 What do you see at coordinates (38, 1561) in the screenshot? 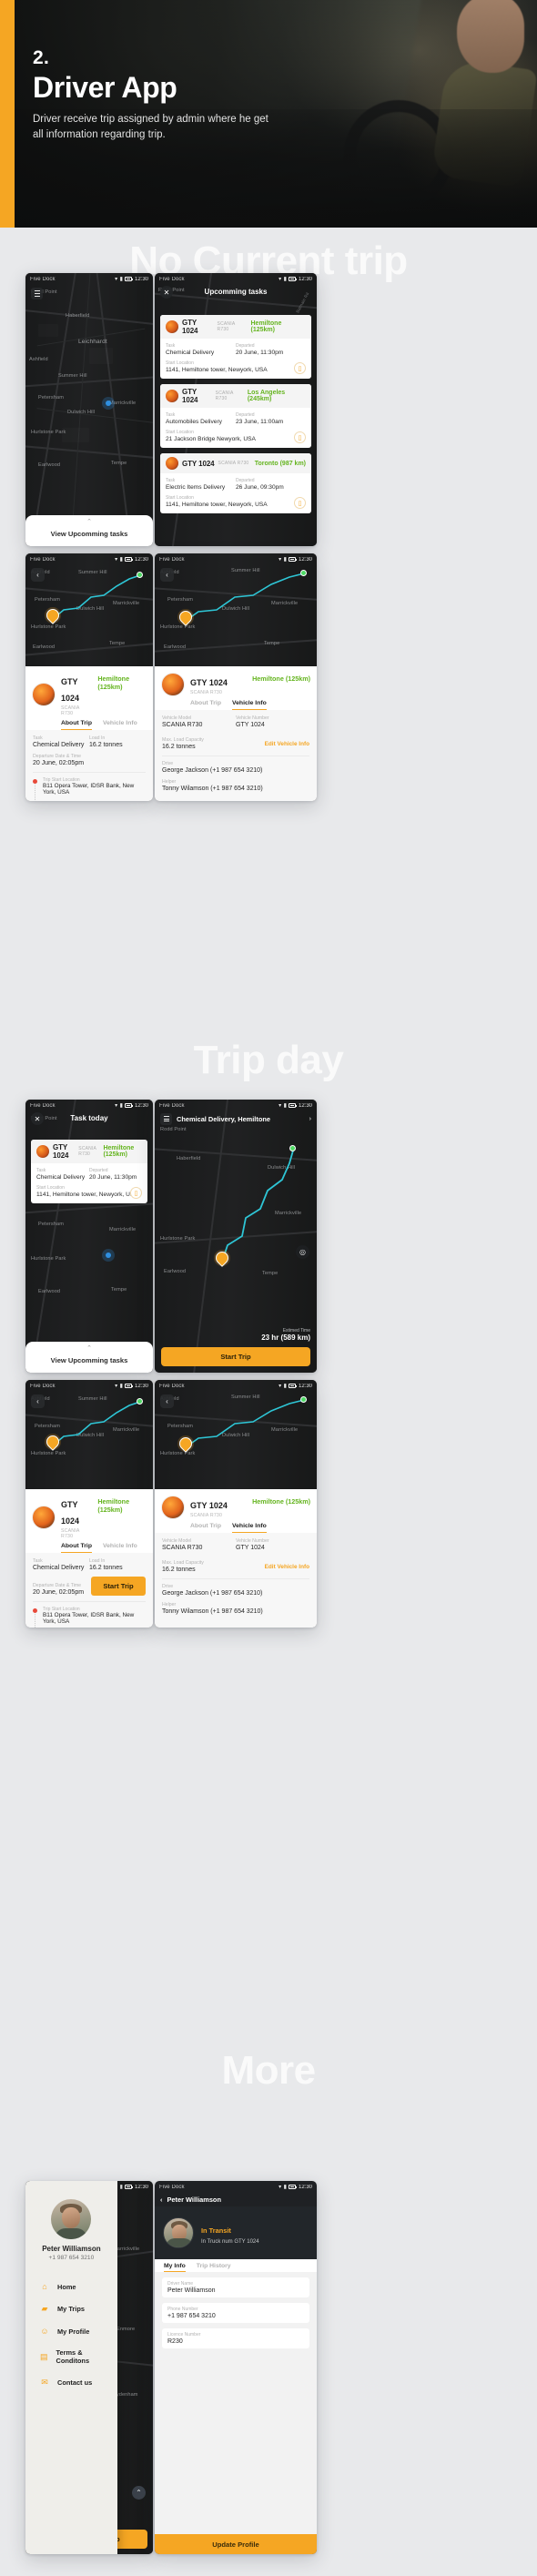
I see `task-label: Task` at bounding box center [38, 1561].